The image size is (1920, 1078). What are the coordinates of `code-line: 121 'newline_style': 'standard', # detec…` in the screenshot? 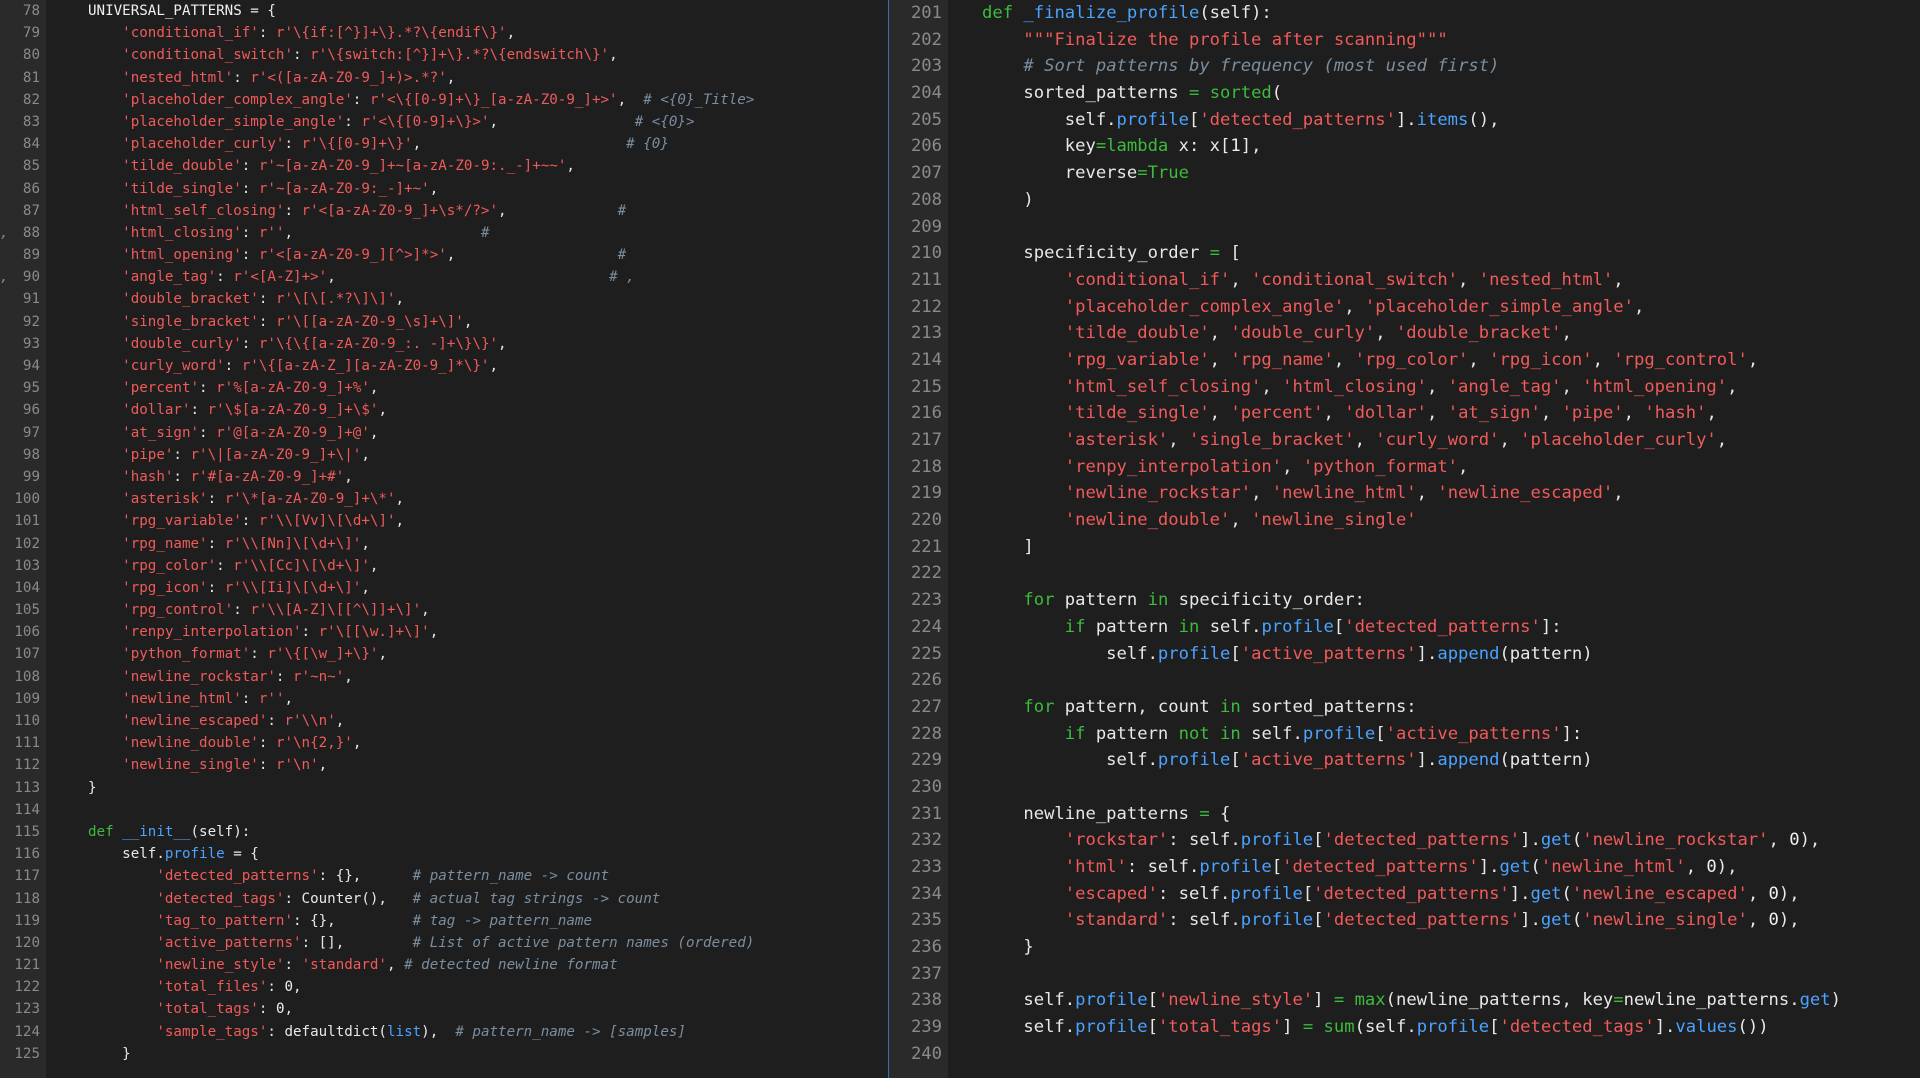 It's located at (444, 965).